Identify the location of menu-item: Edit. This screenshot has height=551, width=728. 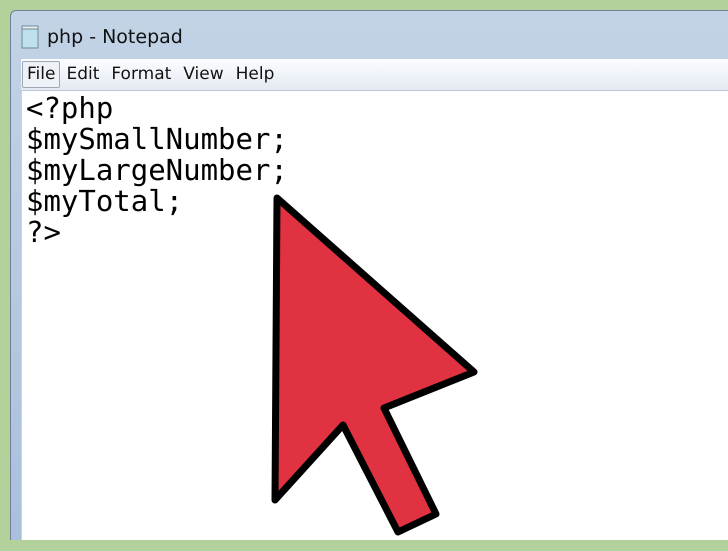
(83, 74).